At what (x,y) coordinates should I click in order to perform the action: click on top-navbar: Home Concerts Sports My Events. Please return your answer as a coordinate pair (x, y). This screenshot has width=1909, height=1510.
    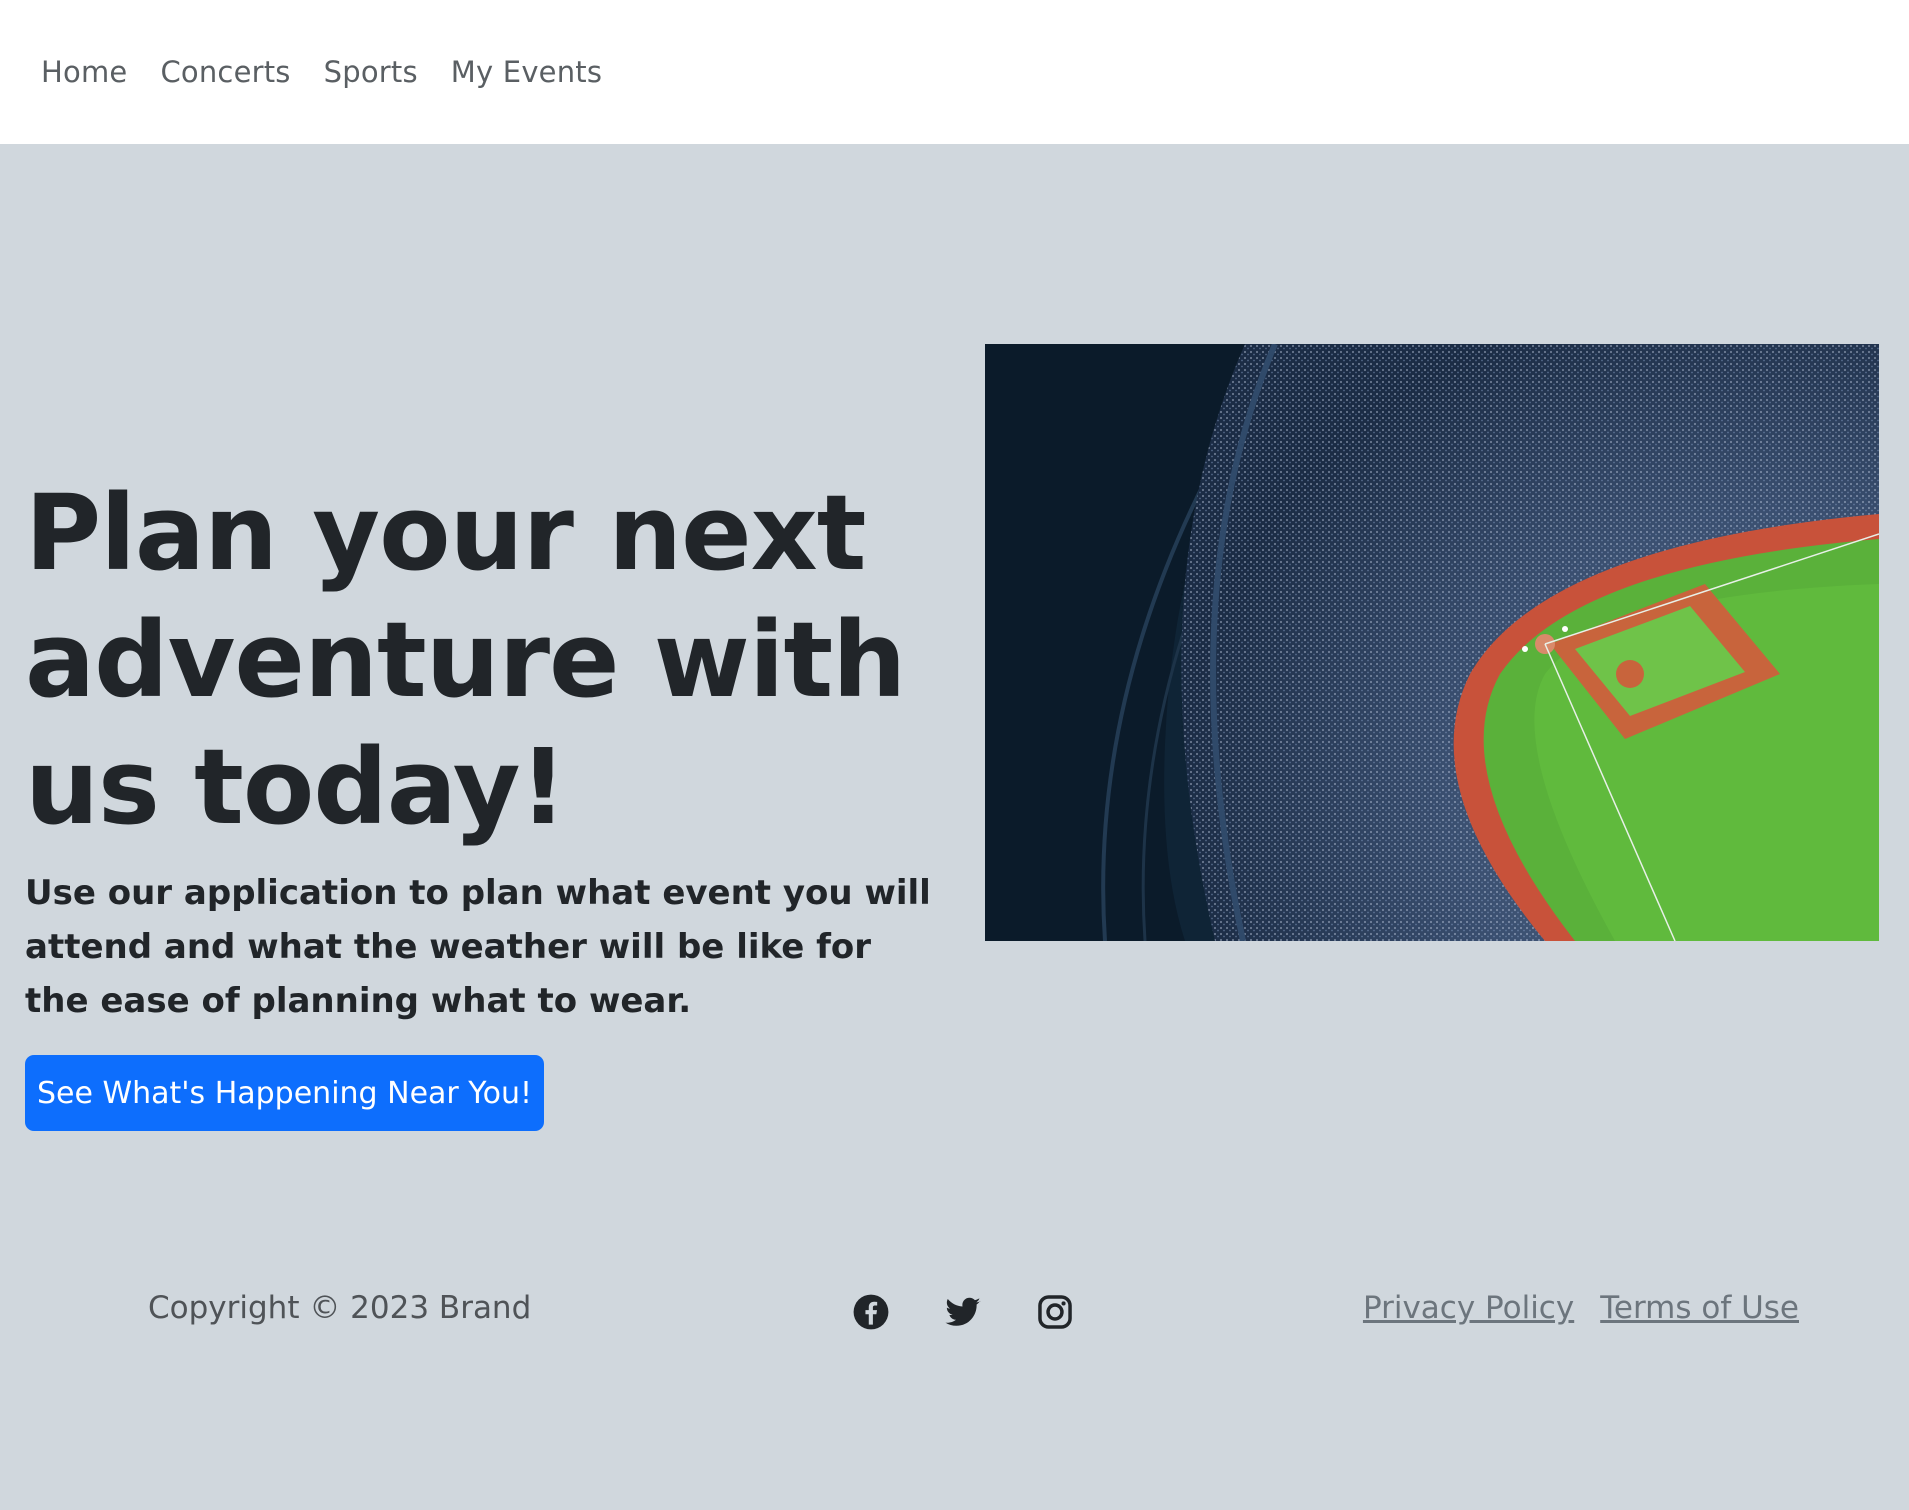
    Looking at the image, I should click on (954, 72).